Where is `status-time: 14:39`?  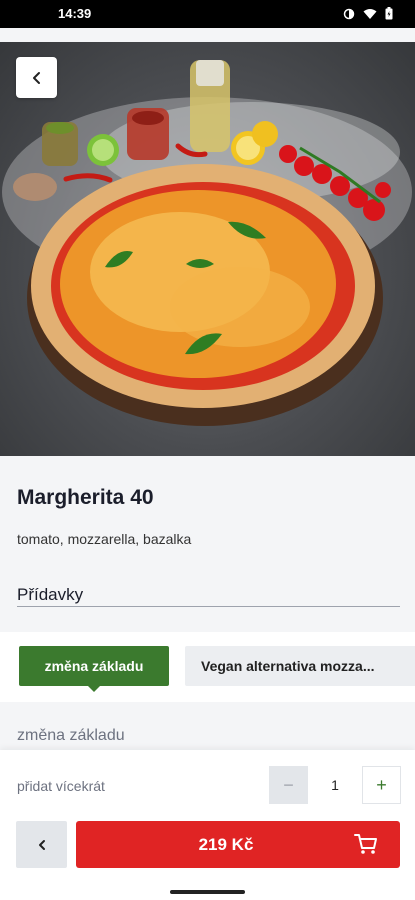
status-time: 14:39 is located at coordinates (75, 13).